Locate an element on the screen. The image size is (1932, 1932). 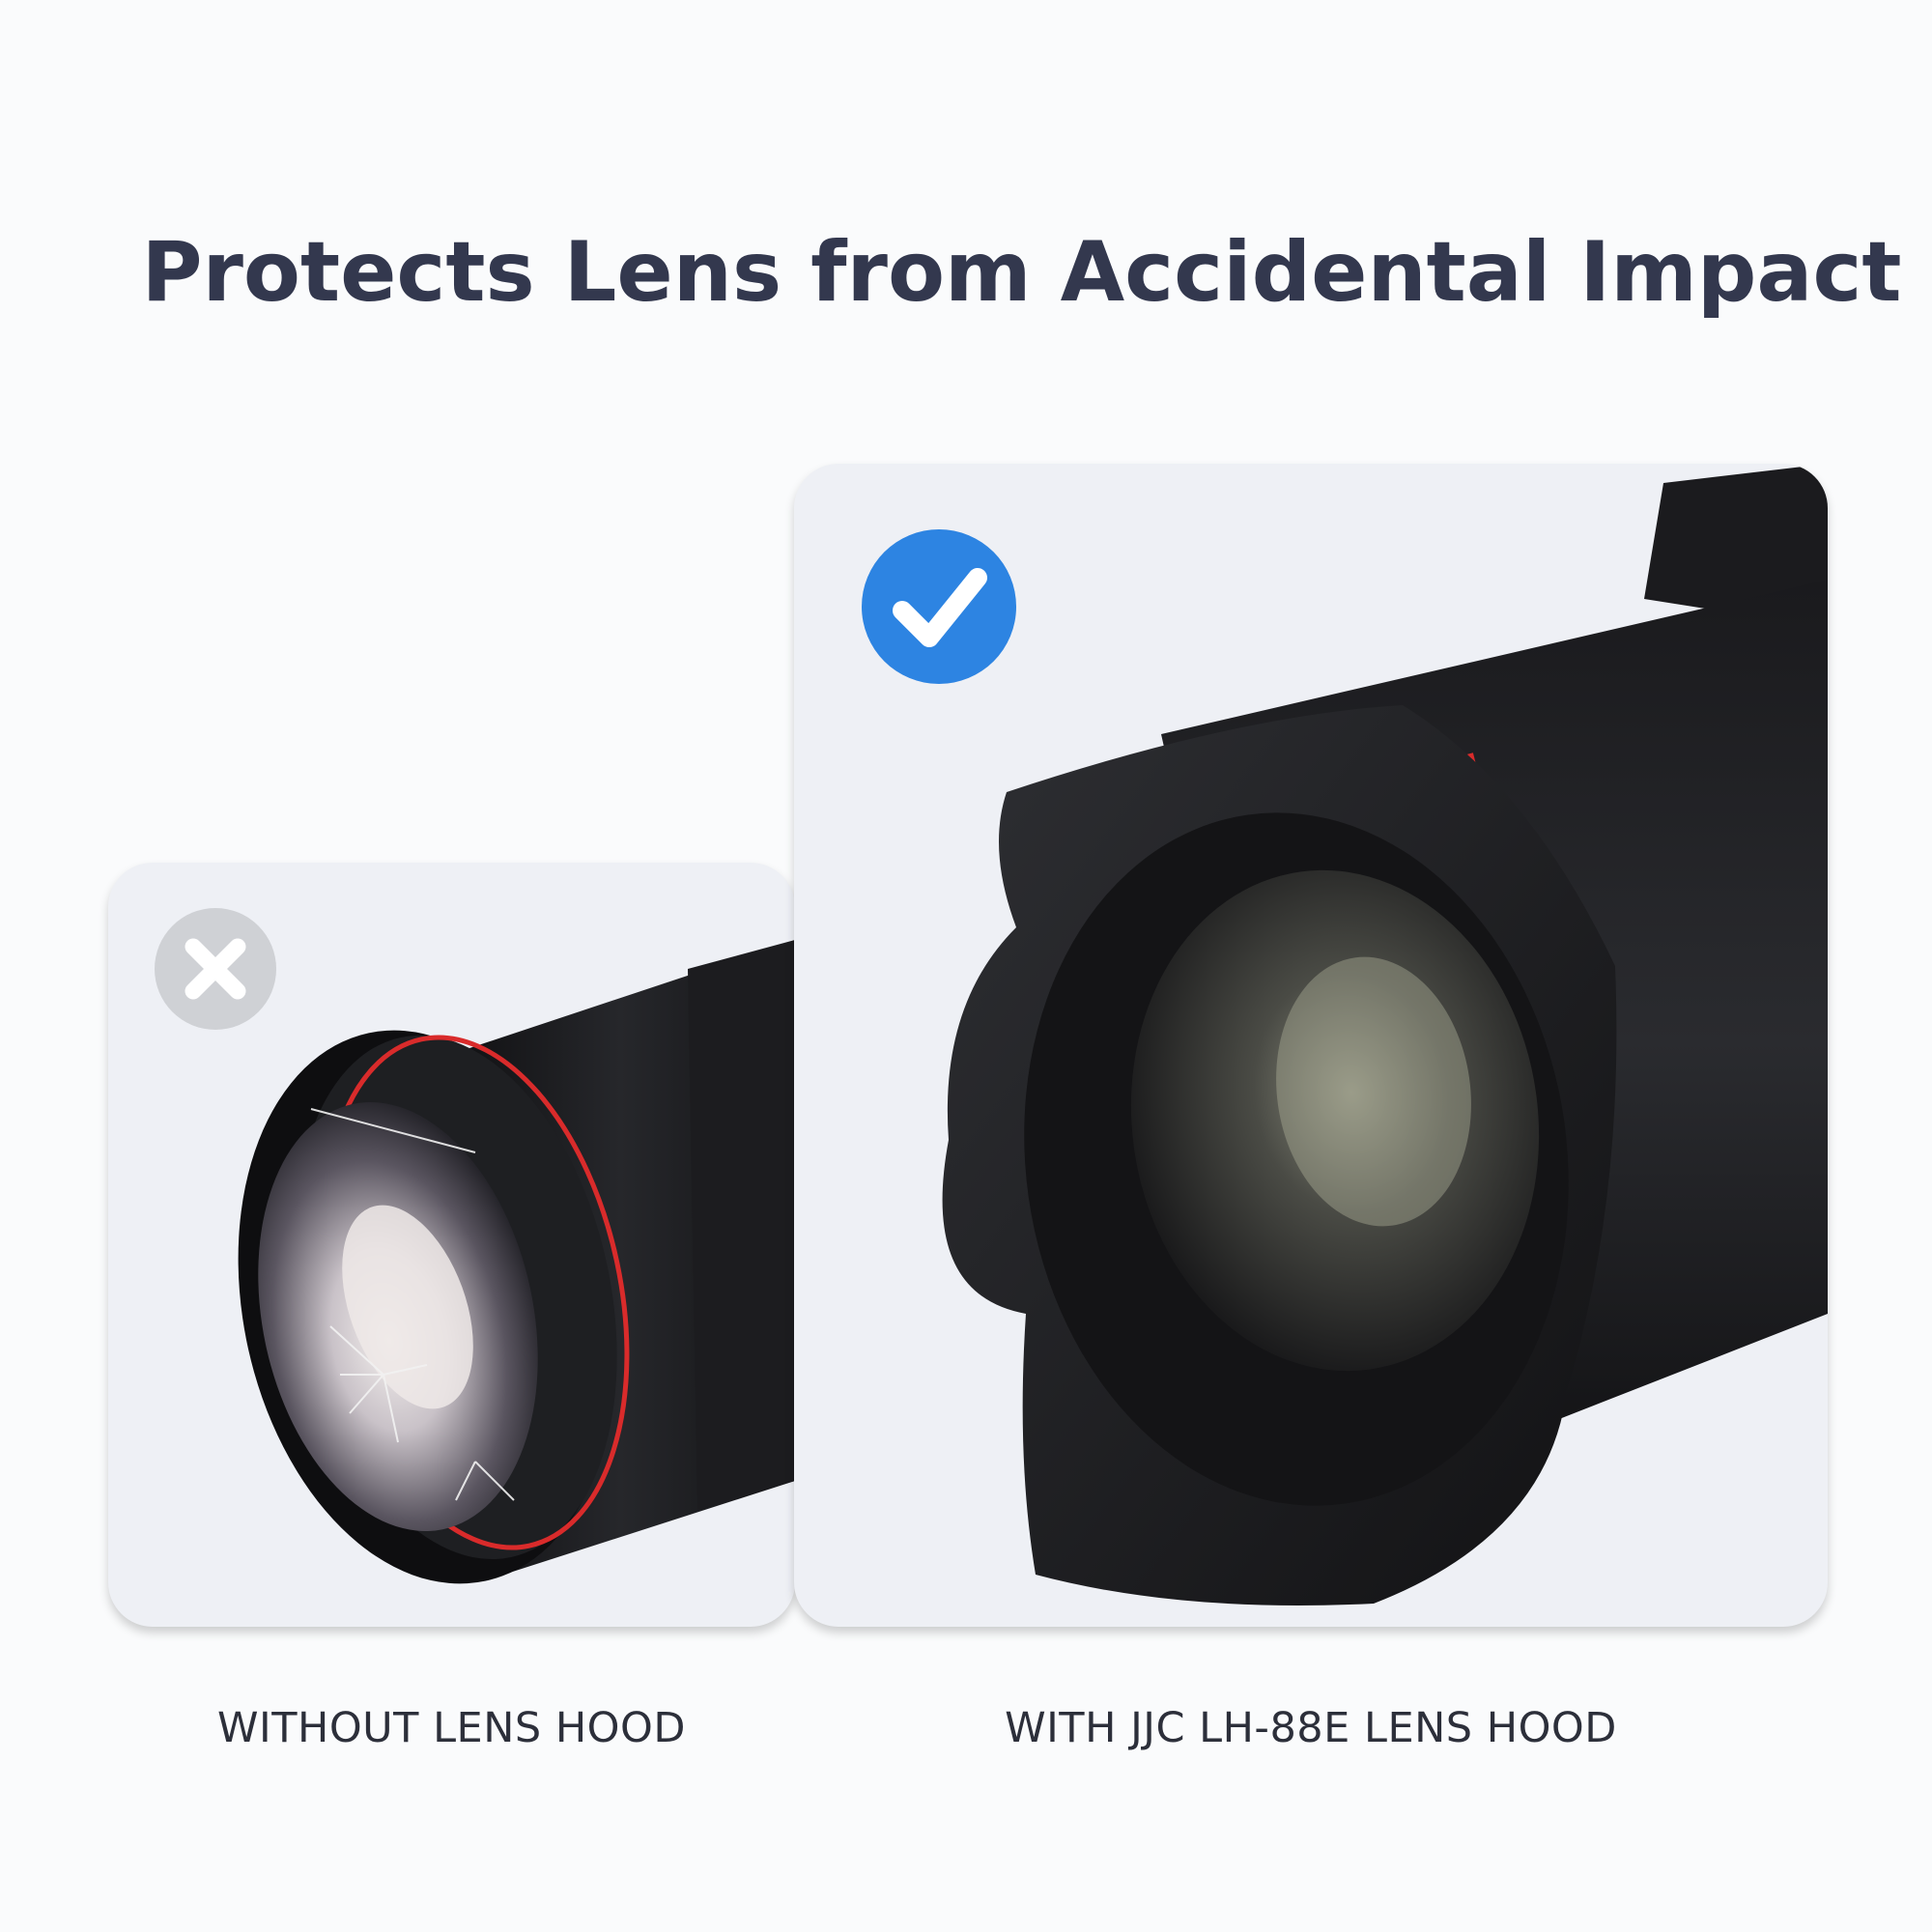
without-hood-label: WITHOUT LENS HOOD is located at coordinates (451, 1728).